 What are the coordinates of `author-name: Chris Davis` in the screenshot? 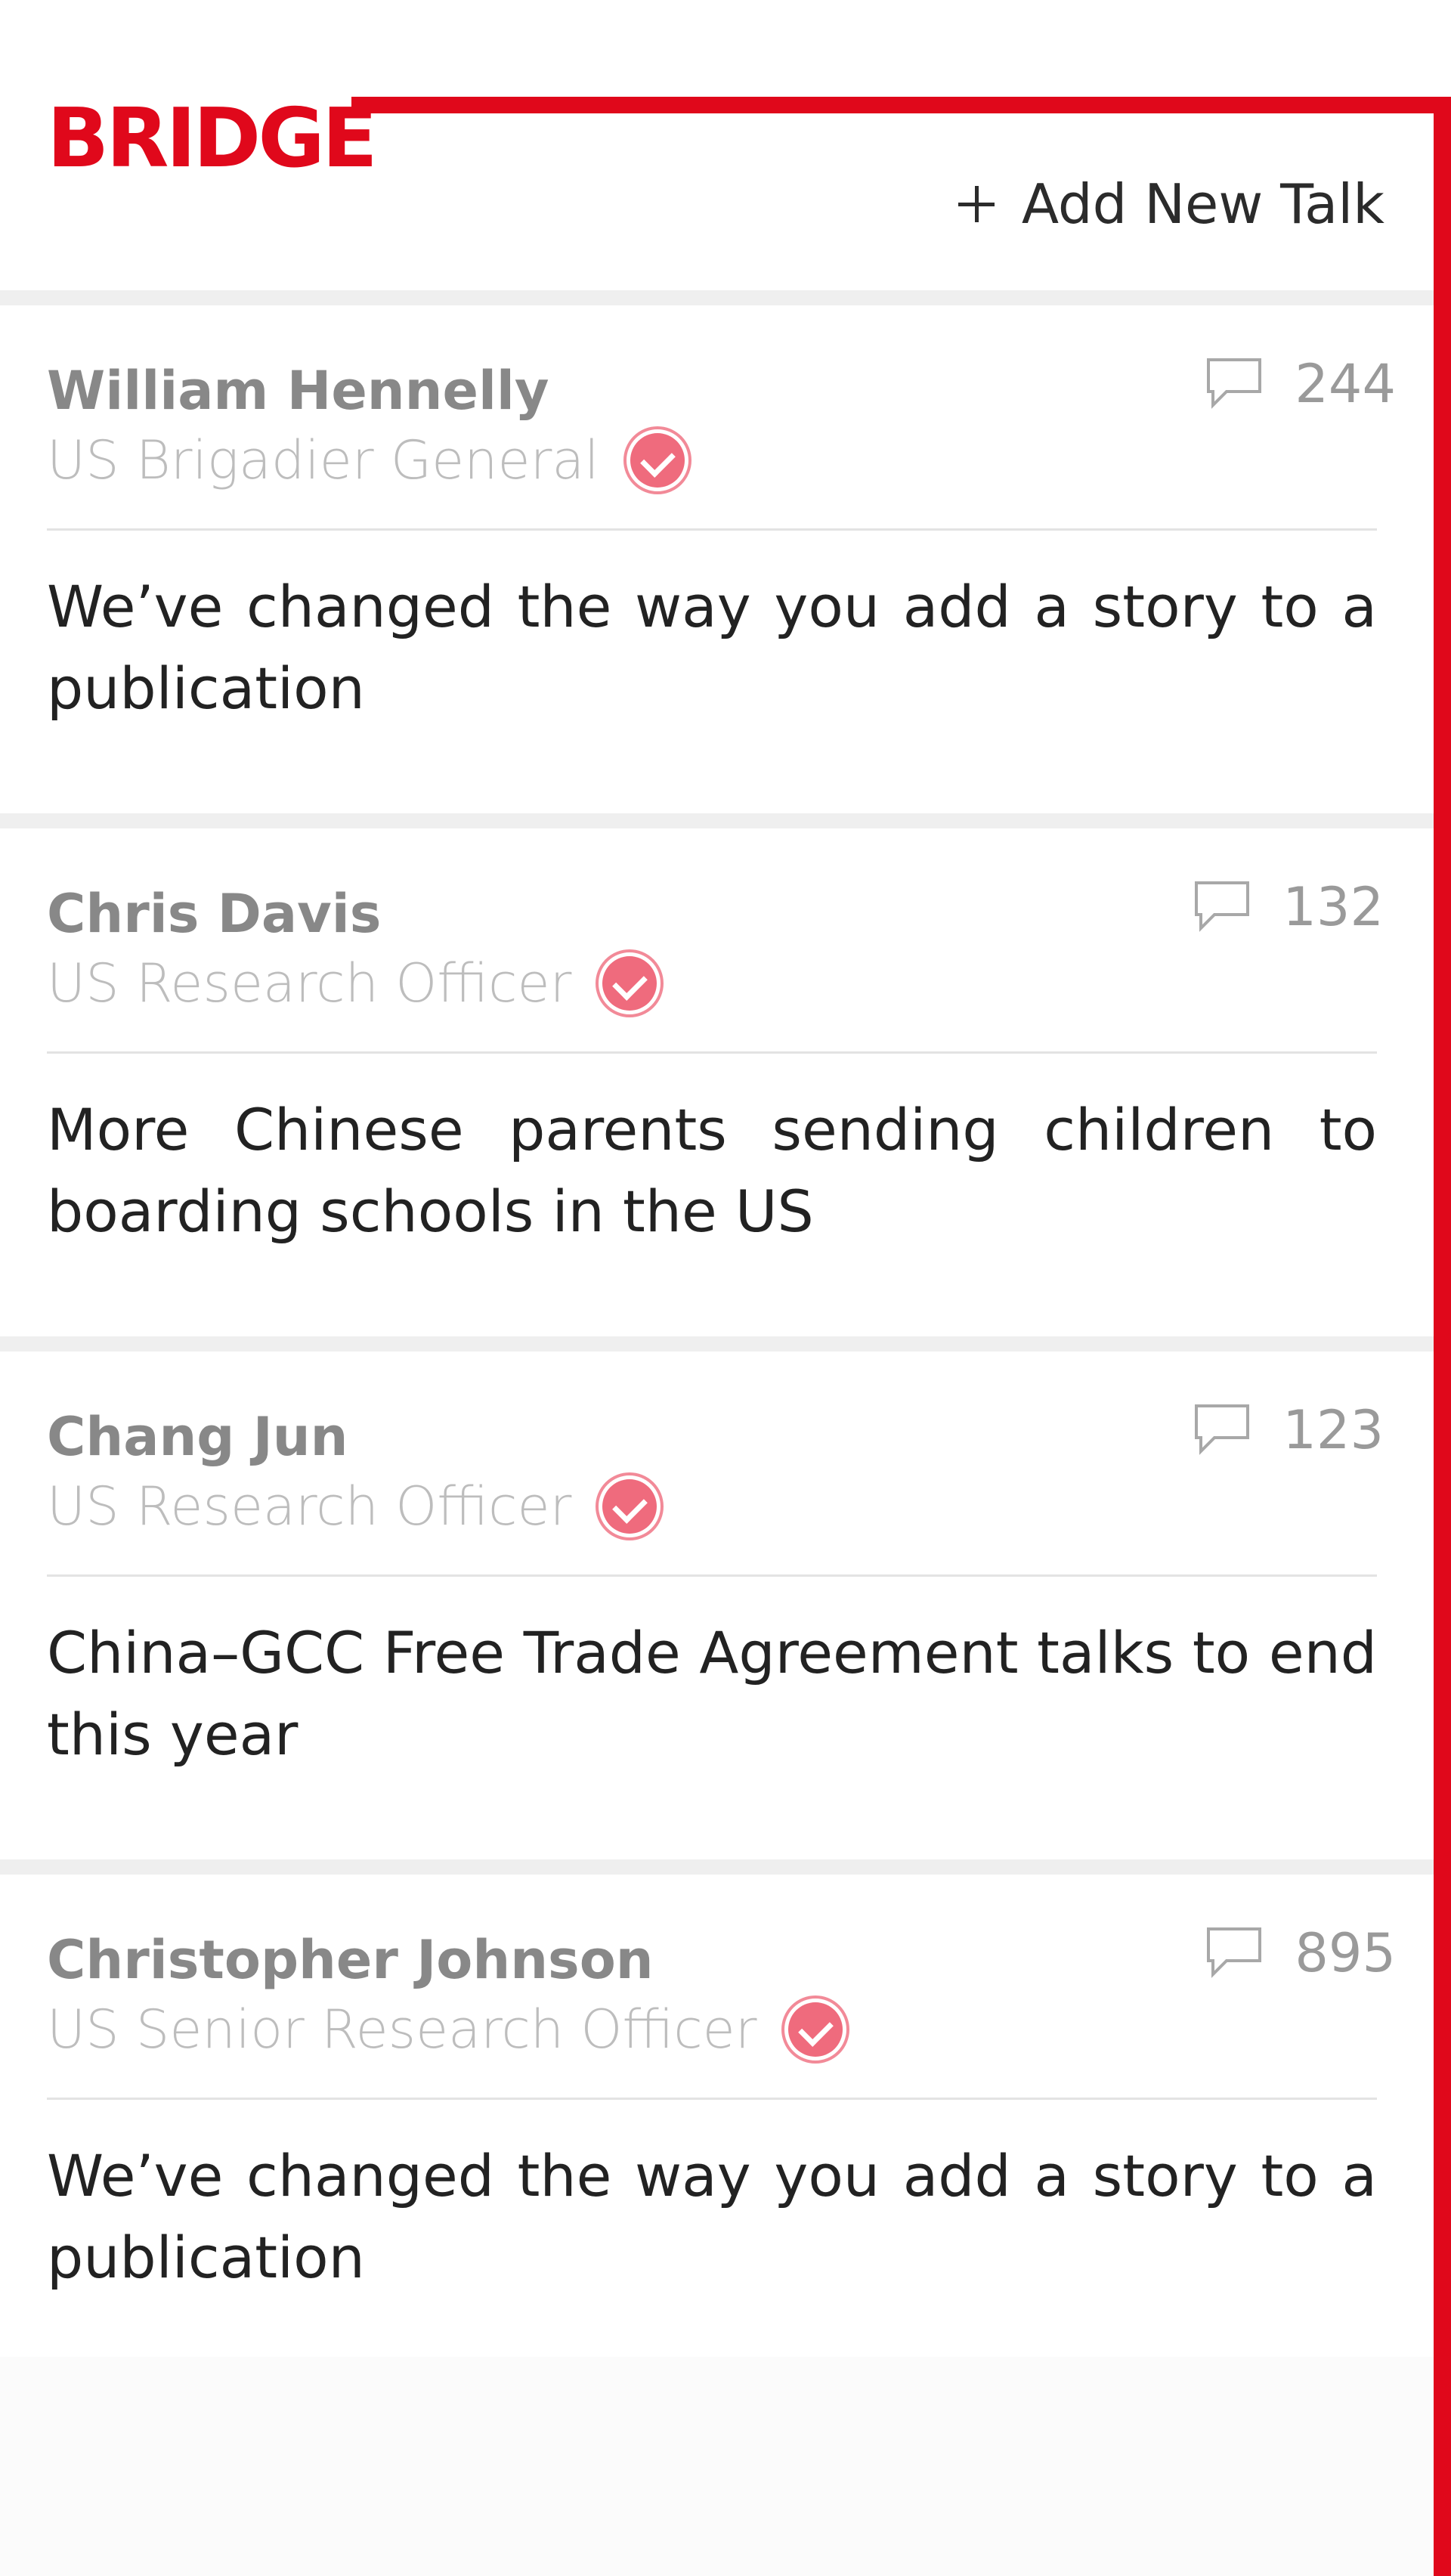 It's located at (214, 914).